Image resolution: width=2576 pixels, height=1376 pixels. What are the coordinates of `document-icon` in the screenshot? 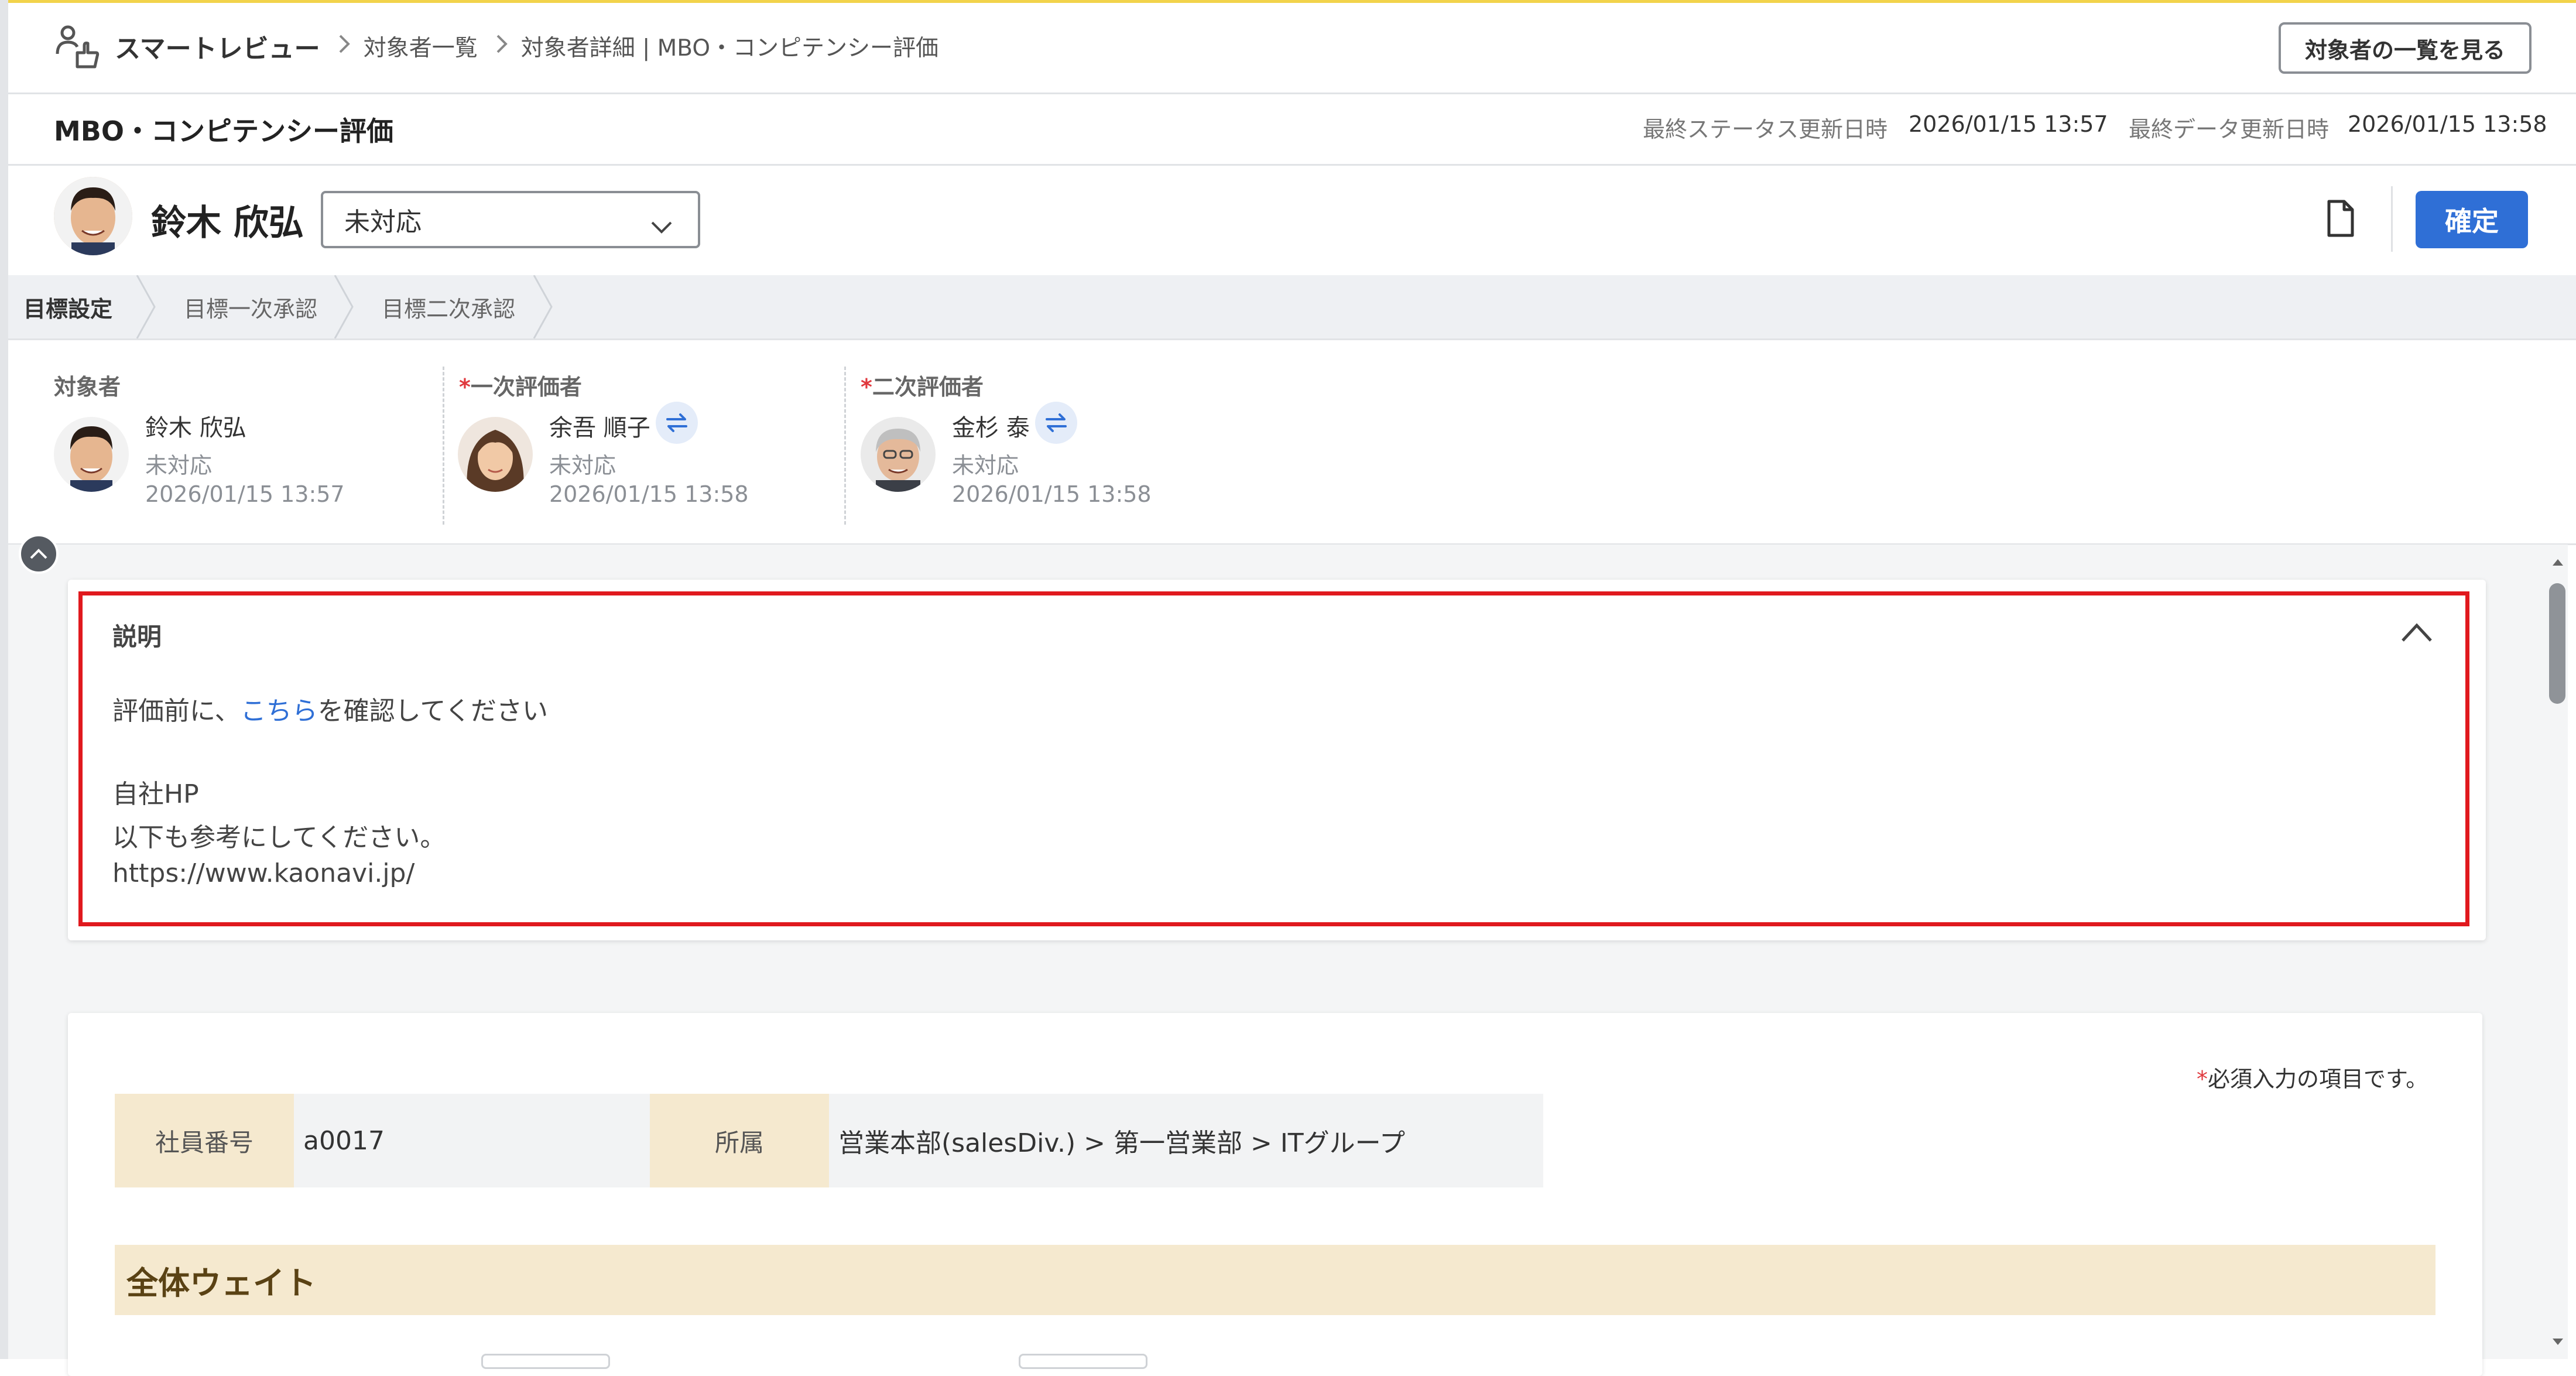 It's located at (2340, 218).